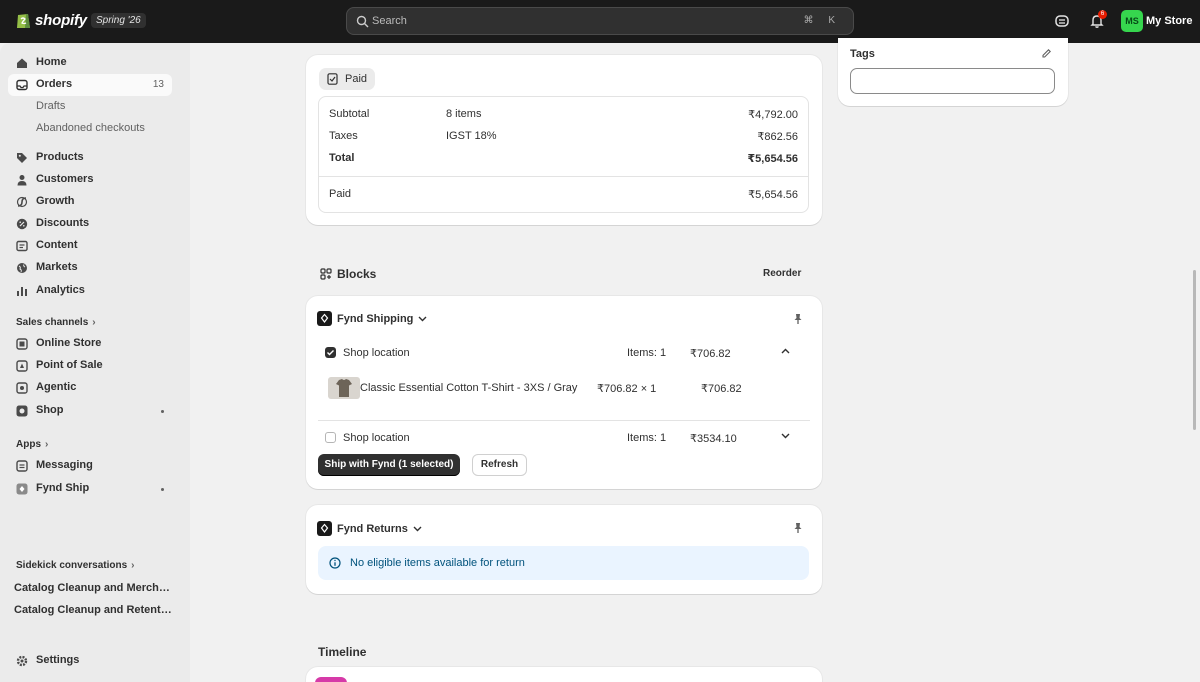  I want to click on pencil-icon, so click(1046, 53).